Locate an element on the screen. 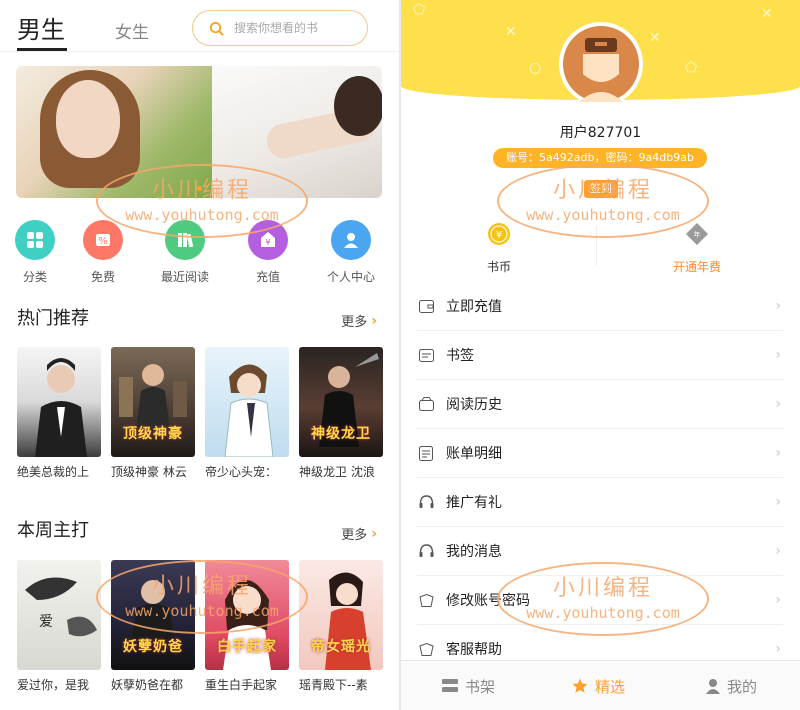 Image resolution: width=800 pixels, height=710 pixels. lock-icon is located at coordinates (426, 600).